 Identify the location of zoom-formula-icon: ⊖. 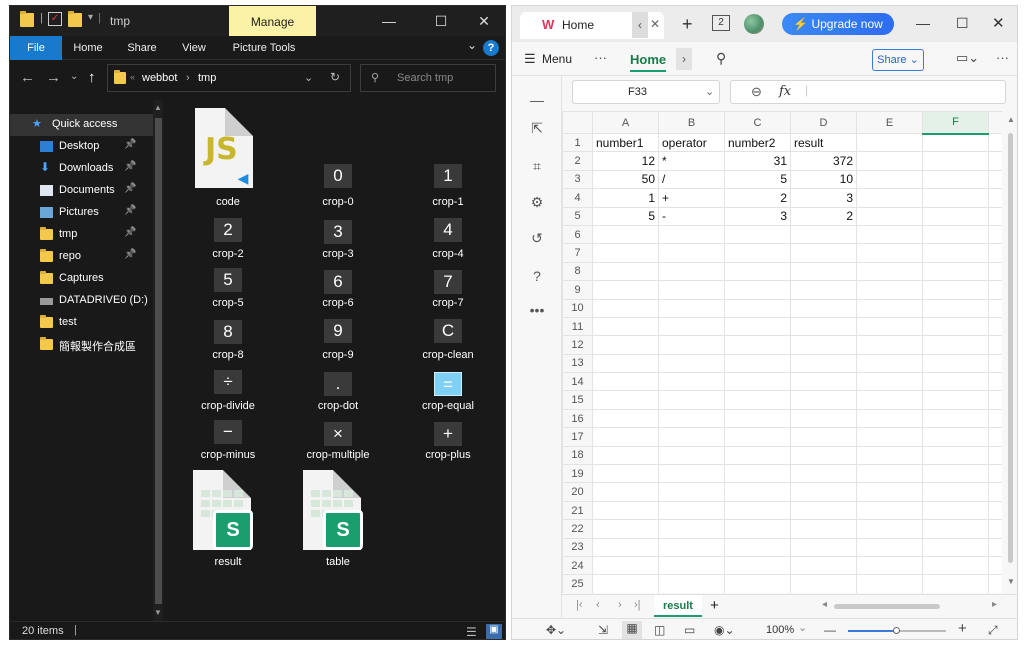
(756, 92).